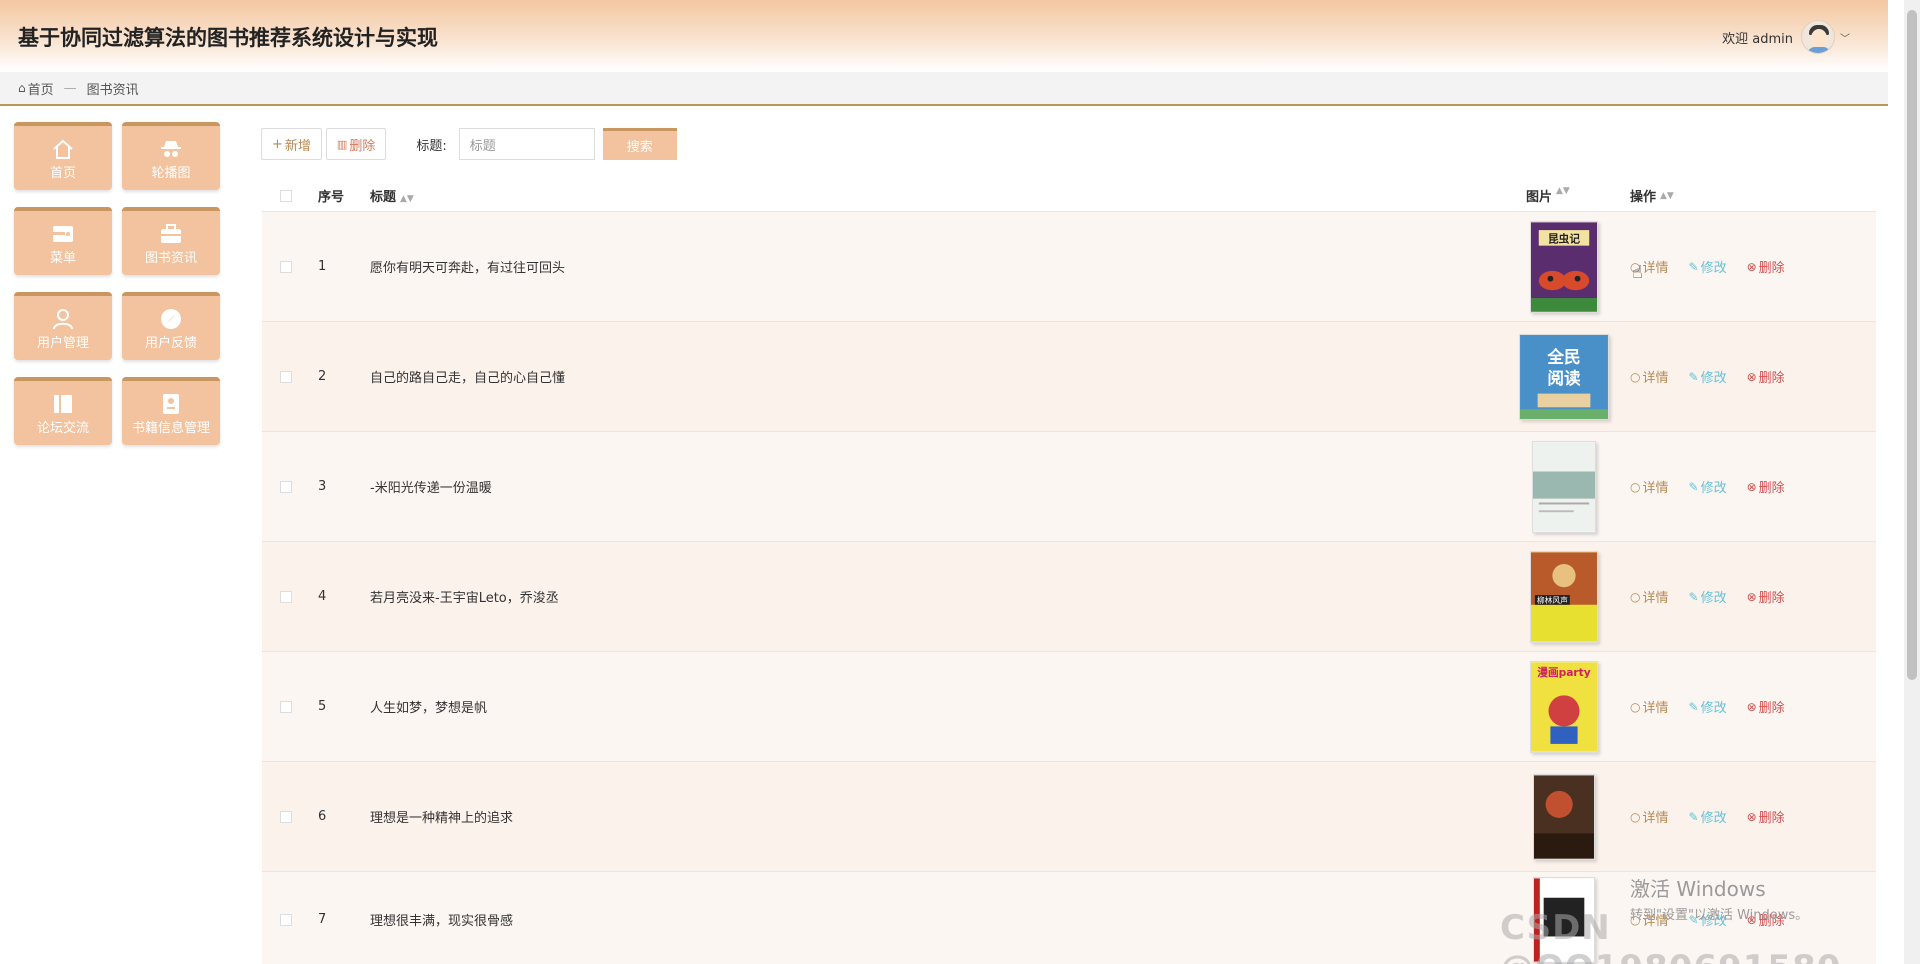 This screenshot has height=964, width=1920. I want to click on card-icon, so click(63, 234).